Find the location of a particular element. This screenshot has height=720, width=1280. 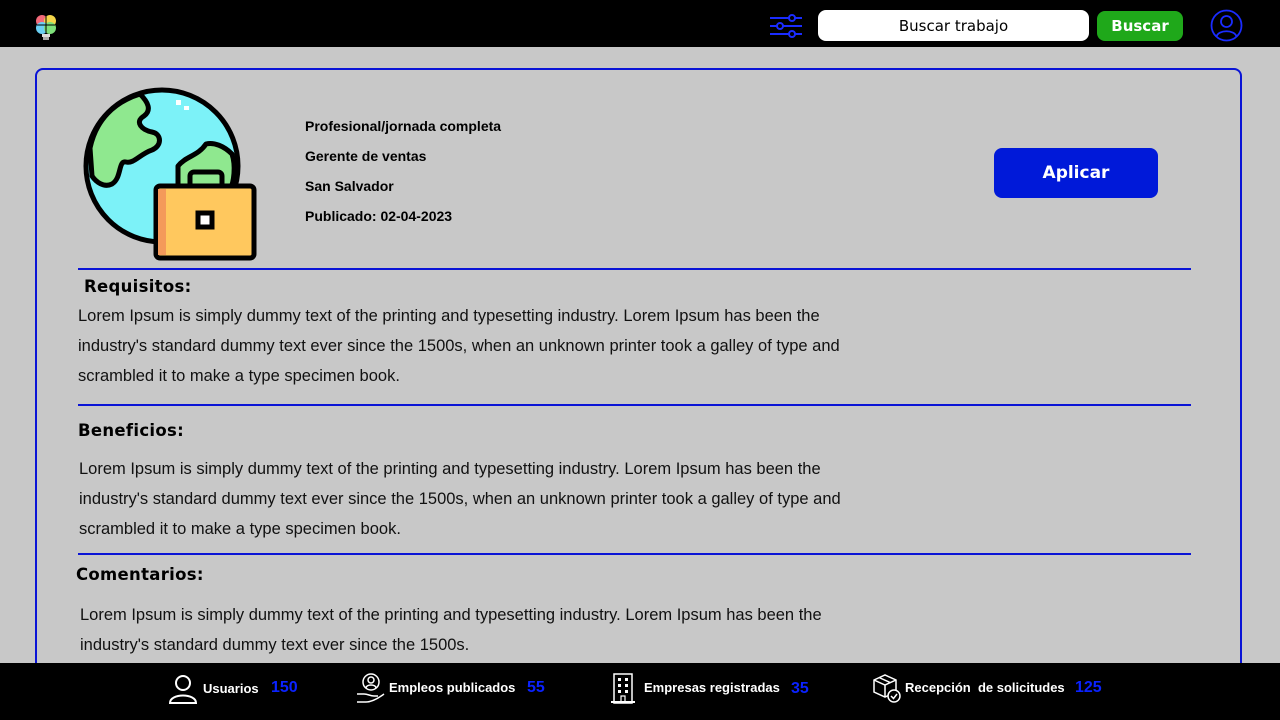

search-button: Buscar is located at coordinates (1140, 26).